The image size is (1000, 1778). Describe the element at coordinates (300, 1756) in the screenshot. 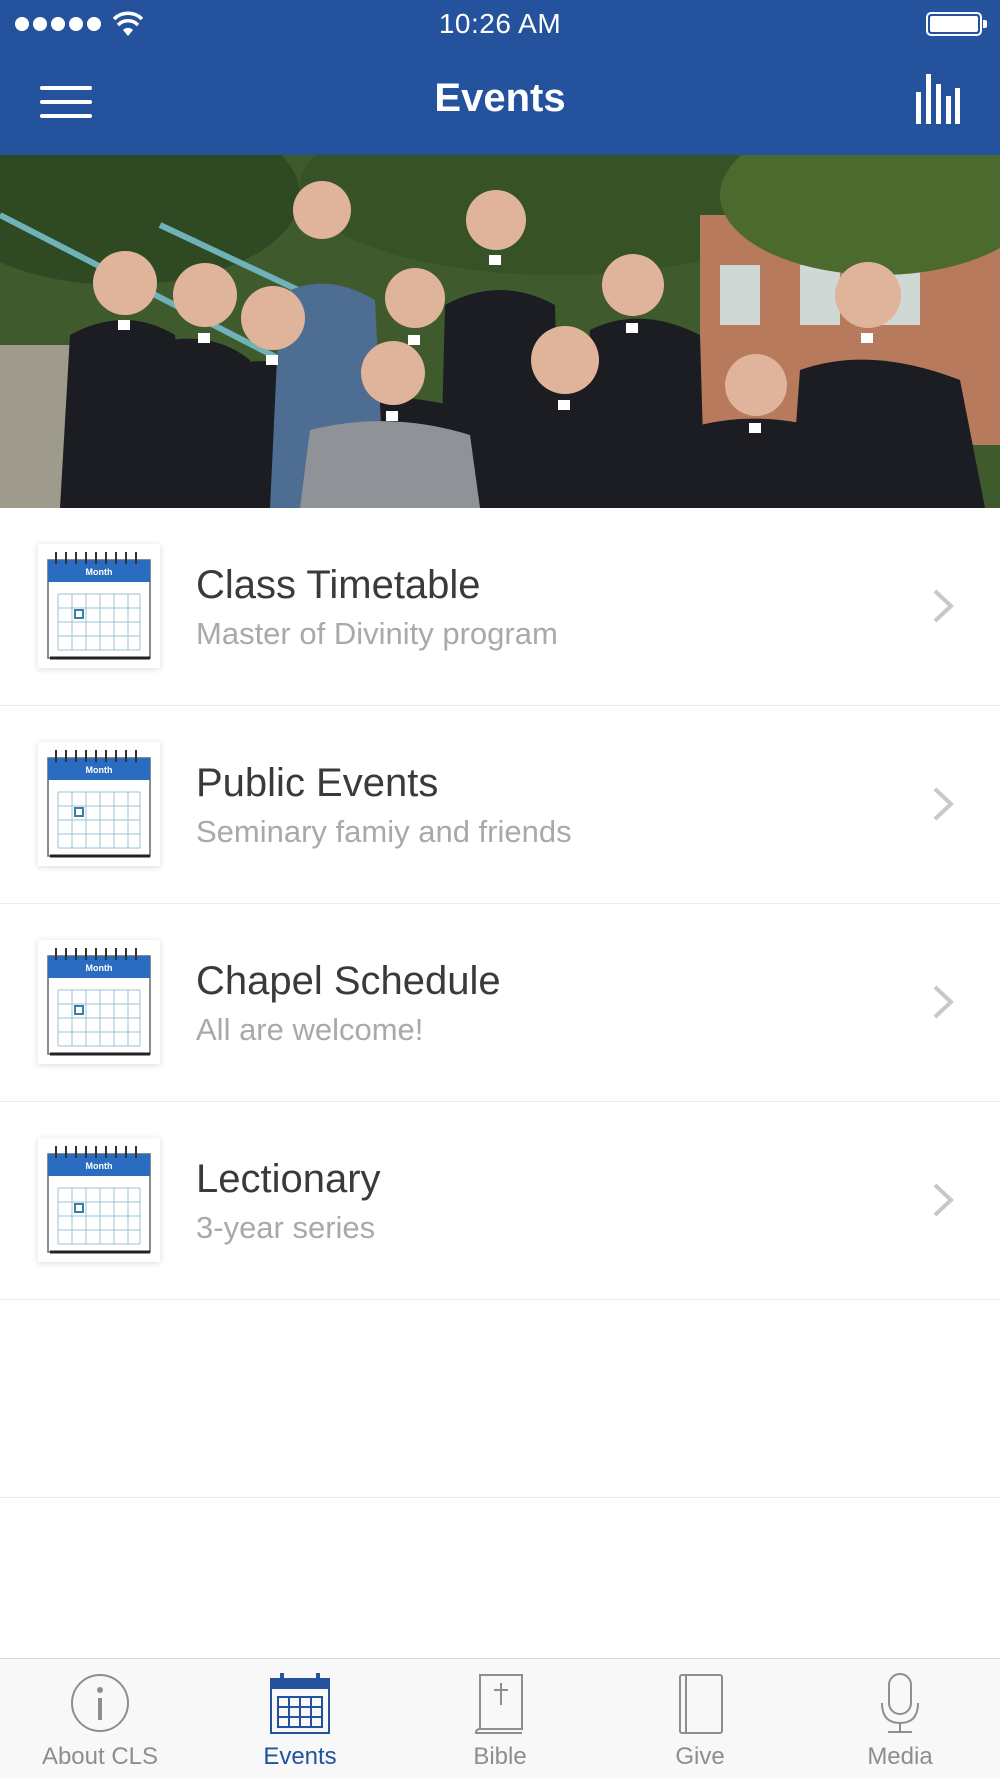

I see `tab-label: Events` at that location.